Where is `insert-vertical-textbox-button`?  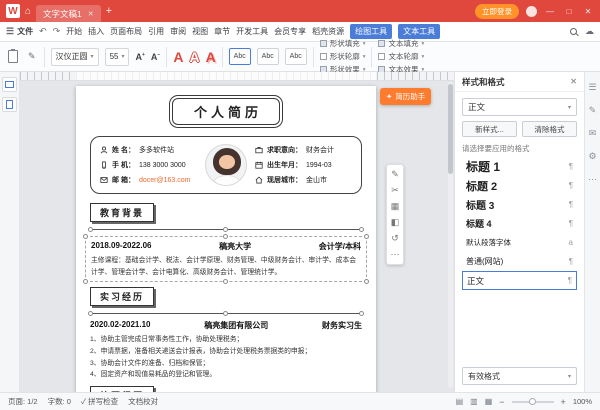 insert-vertical-textbox-button is located at coordinates (9, 104).